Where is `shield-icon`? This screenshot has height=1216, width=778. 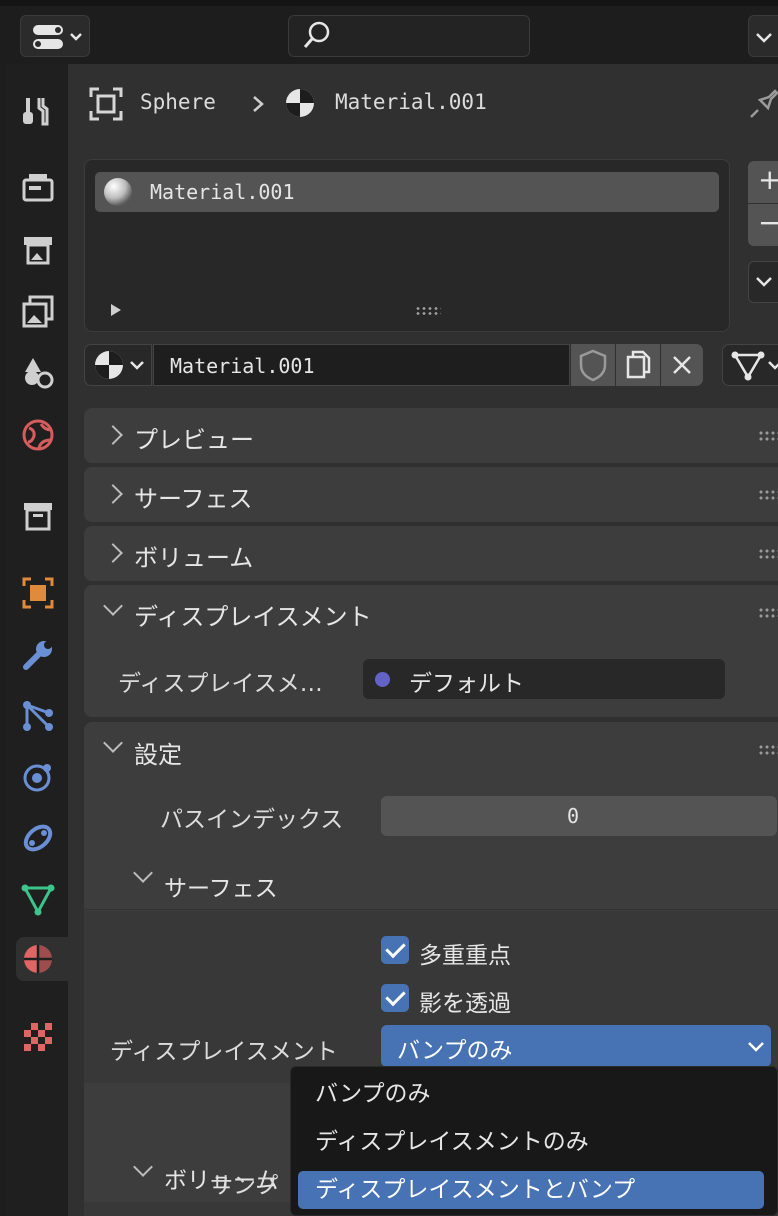 shield-icon is located at coordinates (593, 365).